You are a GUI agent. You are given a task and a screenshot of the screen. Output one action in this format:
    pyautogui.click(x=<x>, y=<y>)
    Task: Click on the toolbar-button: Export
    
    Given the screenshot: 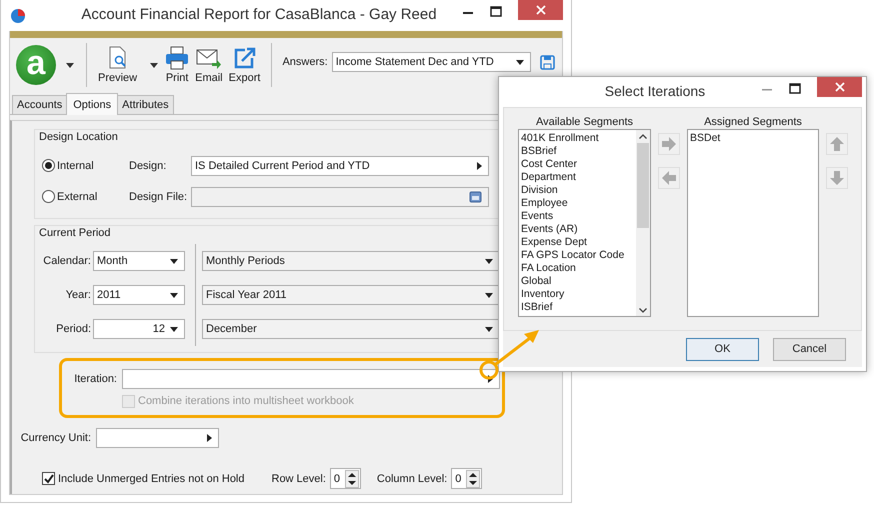 What is the action you would take?
    pyautogui.click(x=245, y=65)
    